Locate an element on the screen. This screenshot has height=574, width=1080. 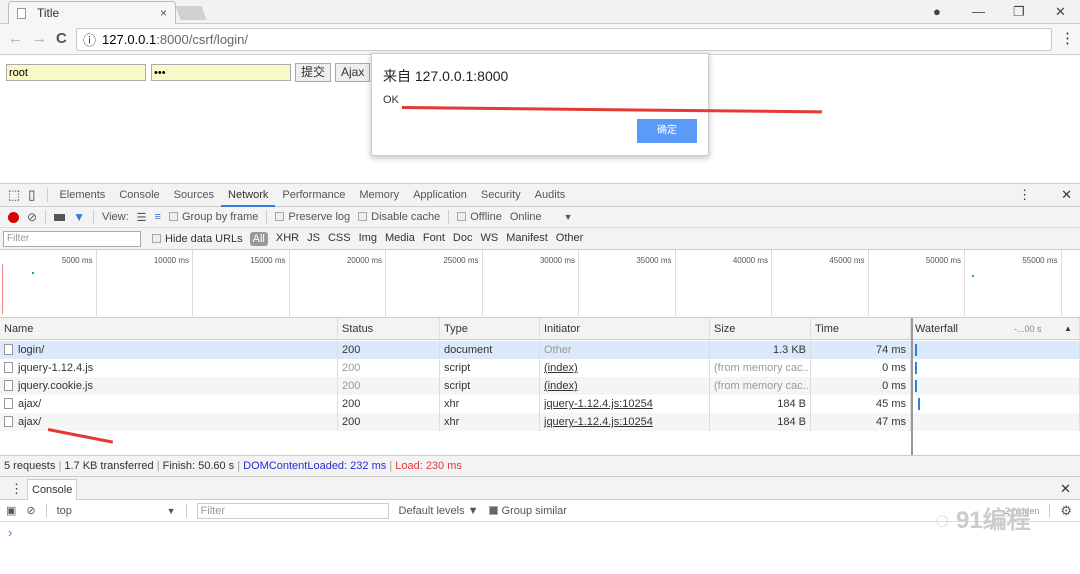
throttling-select: Online is located at coordinates (526, 217).